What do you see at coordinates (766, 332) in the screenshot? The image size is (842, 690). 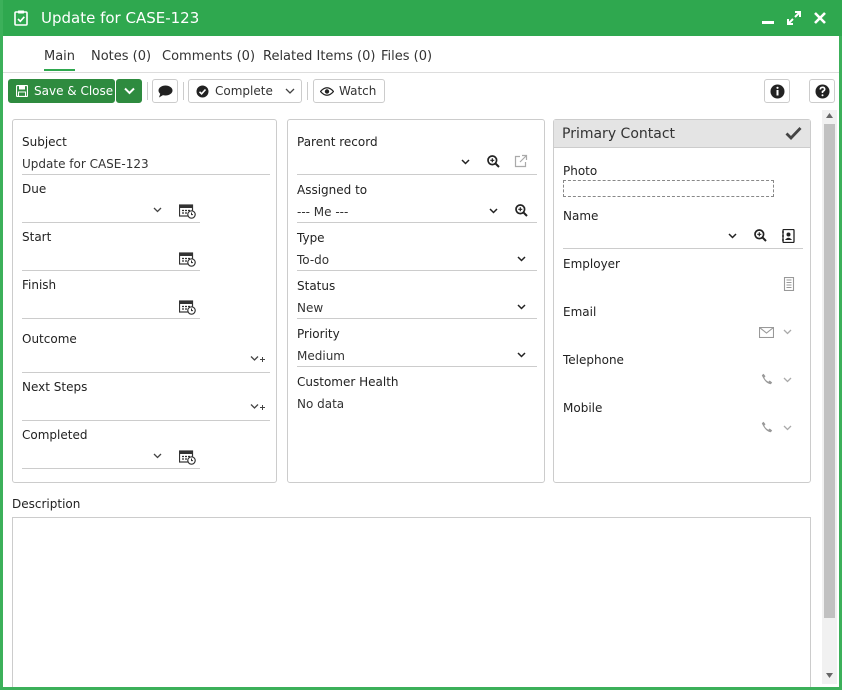 I see `envelope-icon` at bounding box center [766, 332].